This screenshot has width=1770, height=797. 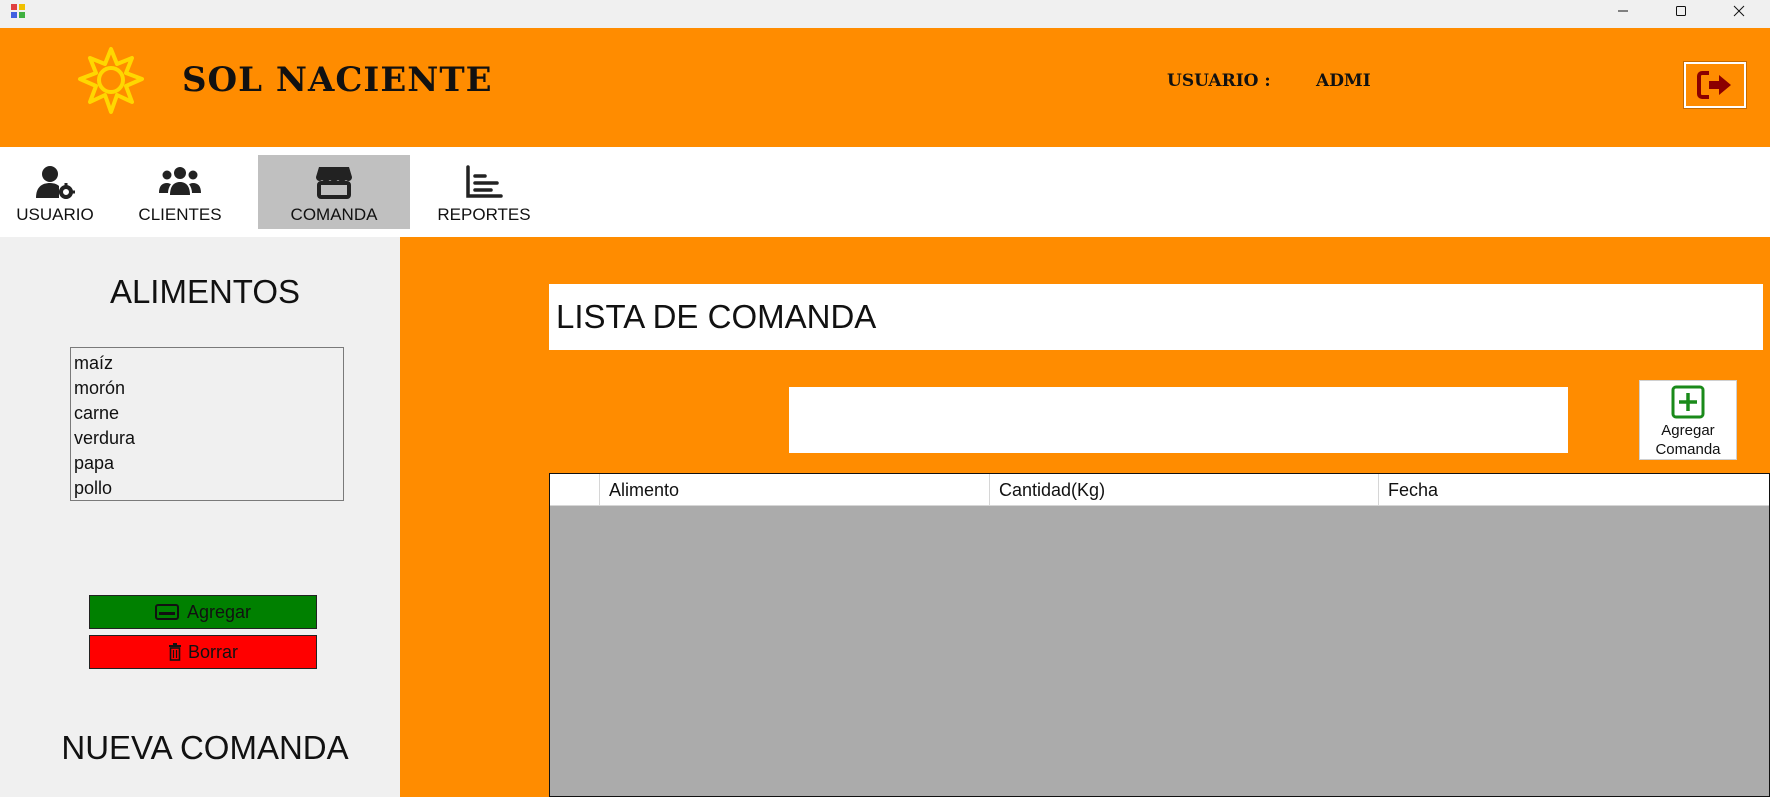 What do you see at coordinates (55, 182) in the screenshot?
I see `user-gear-icon` at bounding box center [55, 182].